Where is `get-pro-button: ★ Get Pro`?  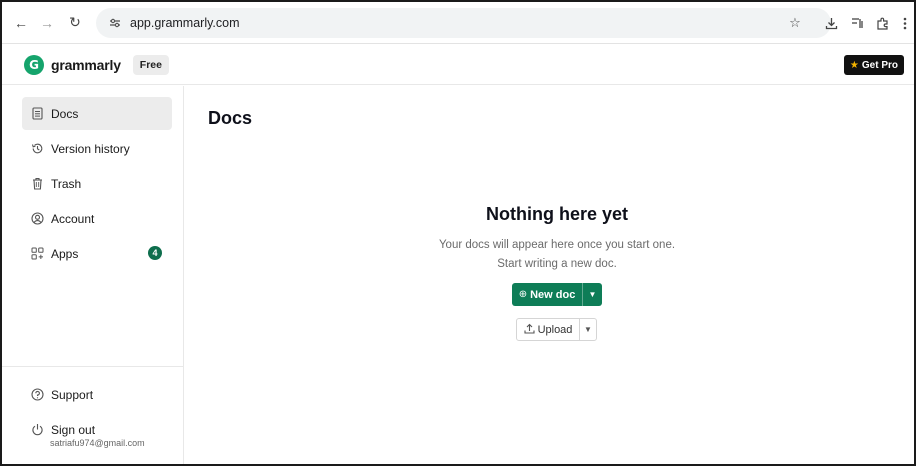 get-pro-button: ★ Get Pro is located at coordinates (873, 65).